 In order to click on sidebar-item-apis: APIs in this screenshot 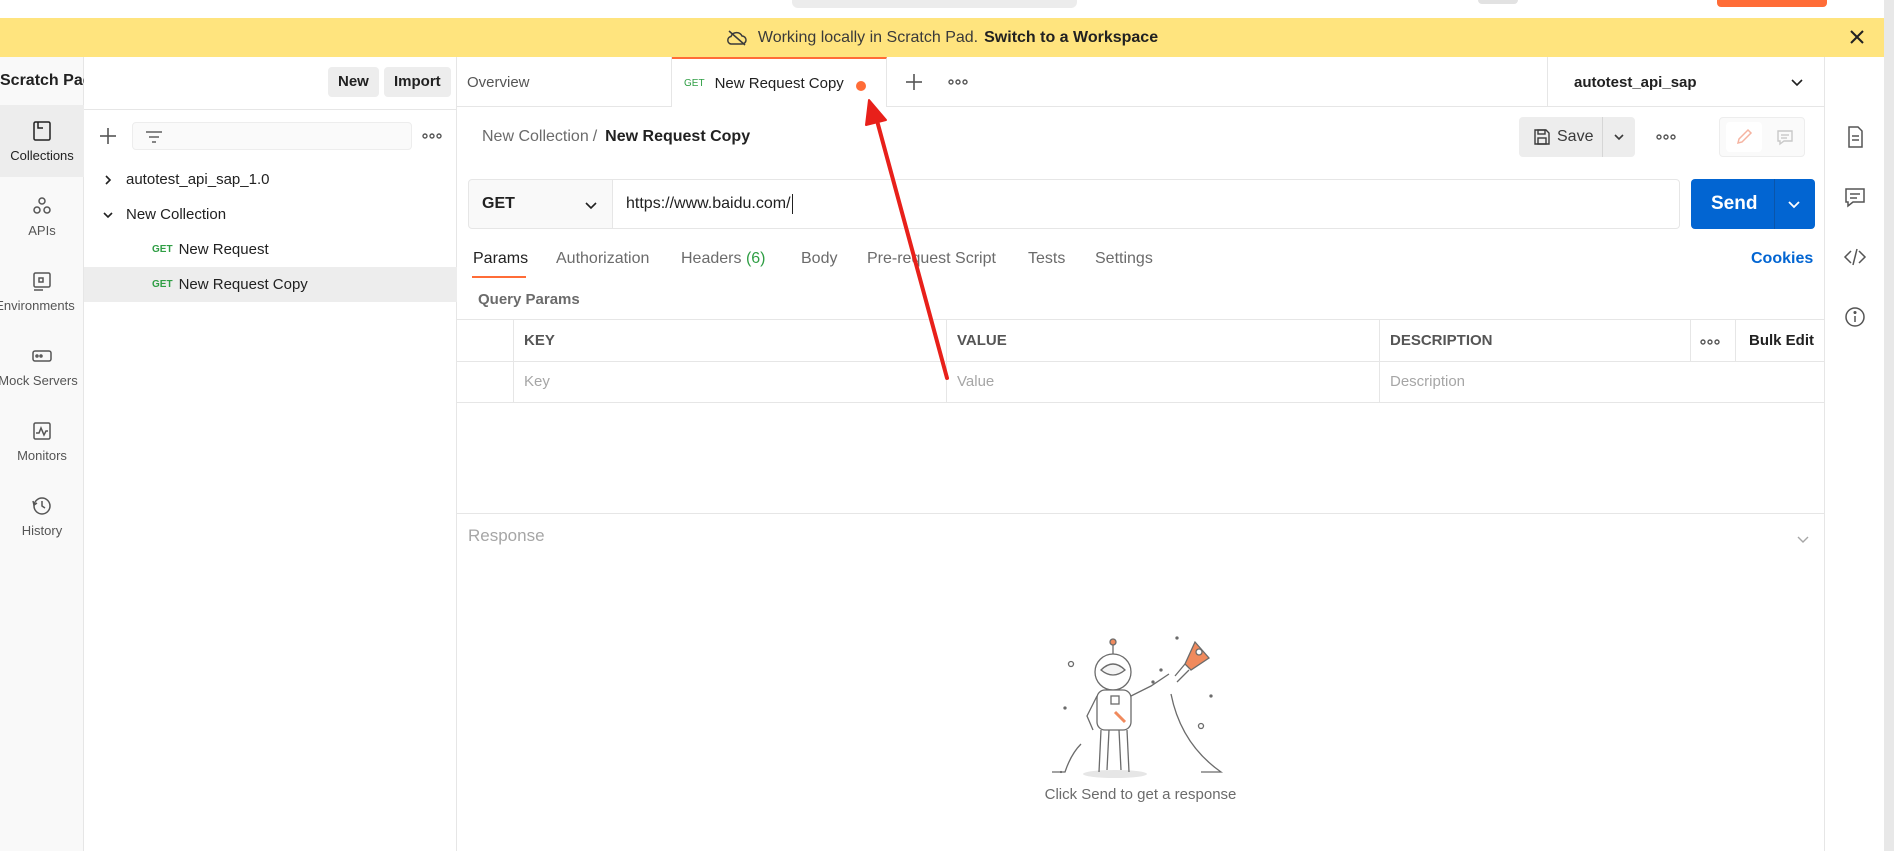, I will do `click(42, 216)`.